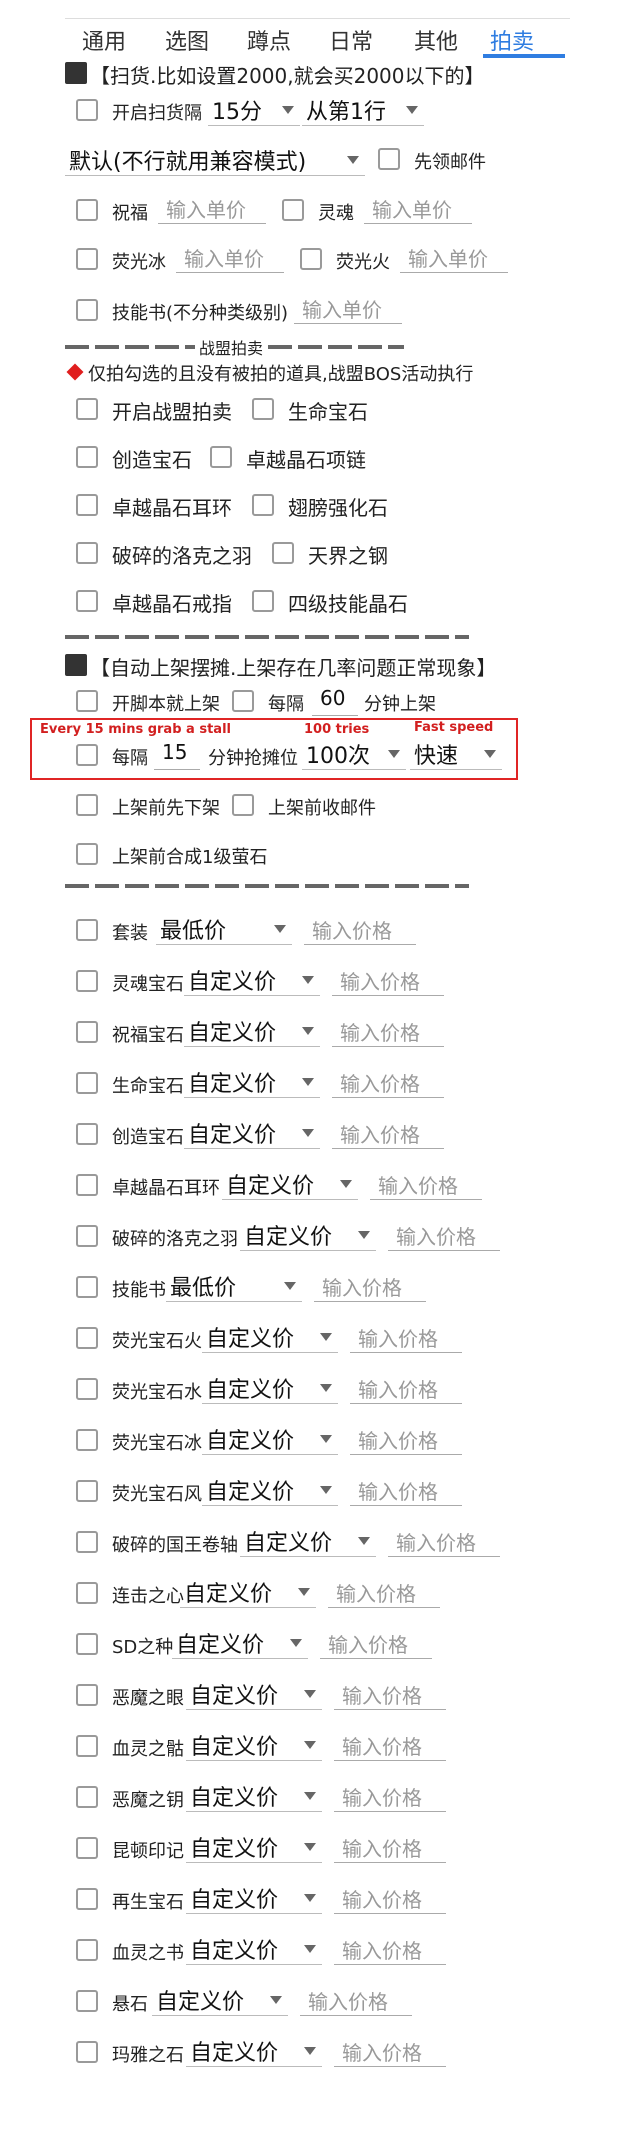  I want to click on sweep-soul-price-input: 输入单价, so click(418, 208).